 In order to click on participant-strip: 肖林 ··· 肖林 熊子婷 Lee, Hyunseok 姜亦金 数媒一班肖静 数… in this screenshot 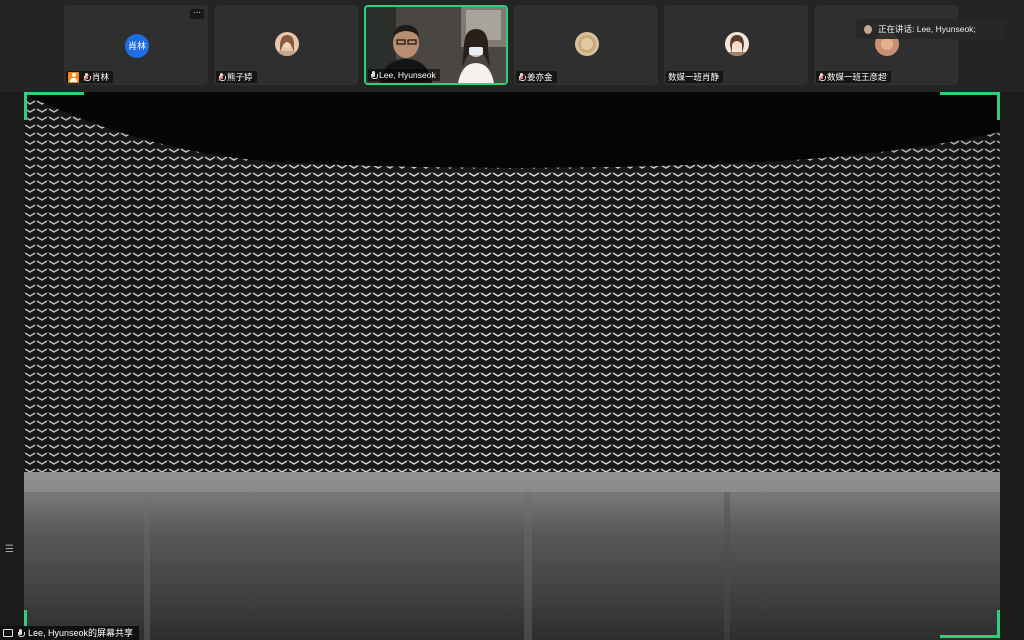, I will do `click(512, 46)`.